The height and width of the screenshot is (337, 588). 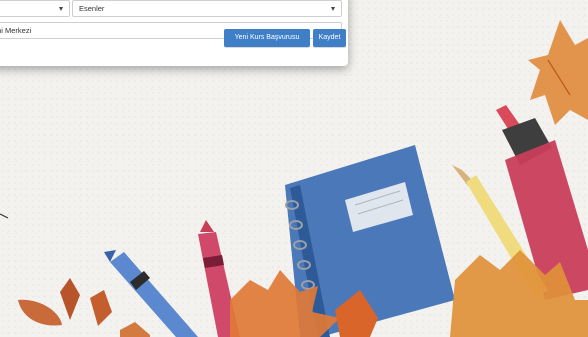 I want to click on district-select: Esenler, so click(x=207, y=8).